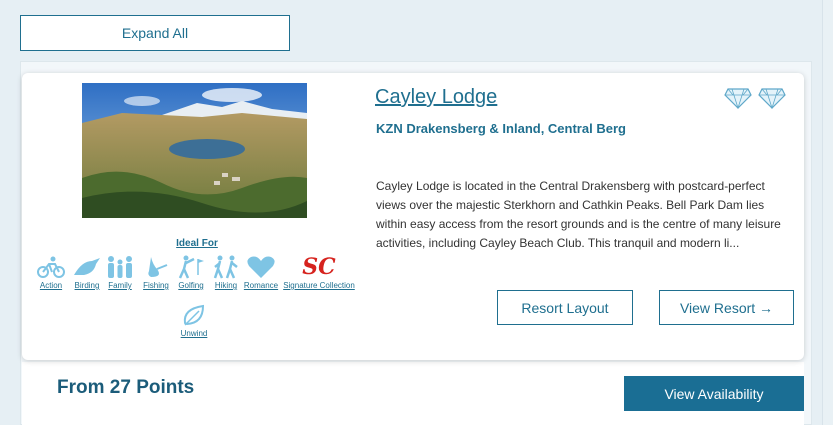  What do you see at coordinates (261, 285) in the screenshot?
I see `activity-label: Romance` at bounding box center [261, 285].